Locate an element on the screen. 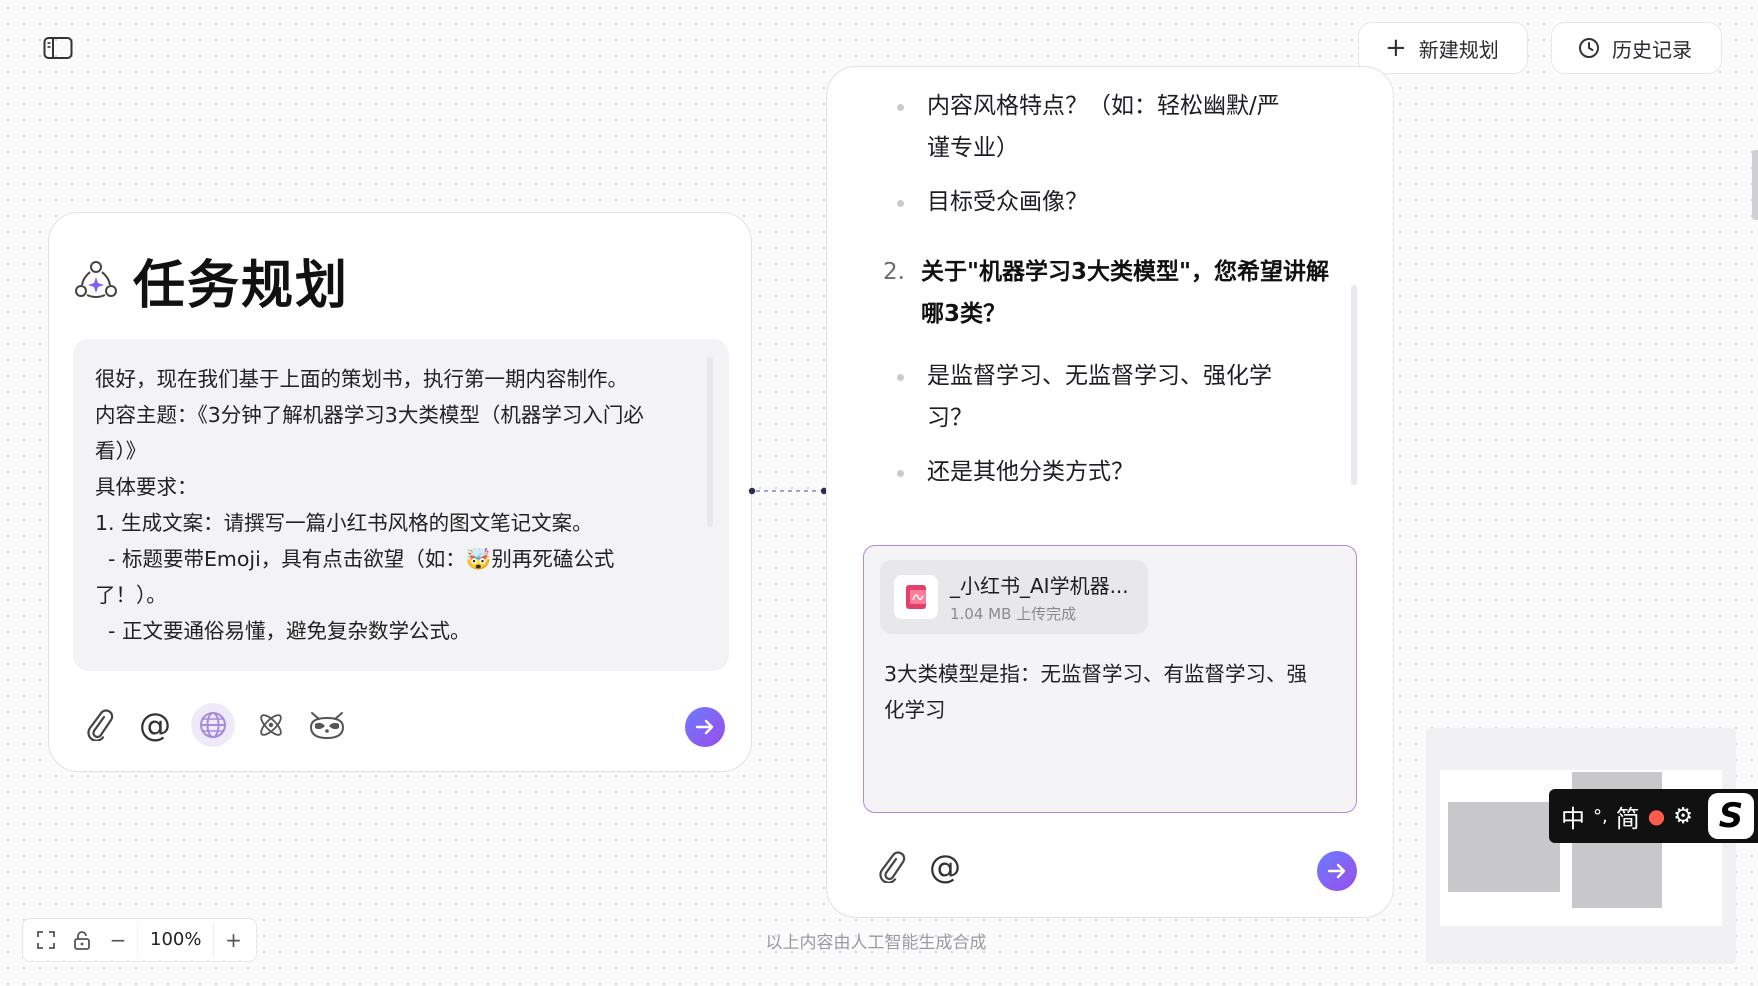  prompt-line: - 标题要带Emoji，具有点击欲望（如：🤯别再死磕公式 is located at coordinates (355, 559).